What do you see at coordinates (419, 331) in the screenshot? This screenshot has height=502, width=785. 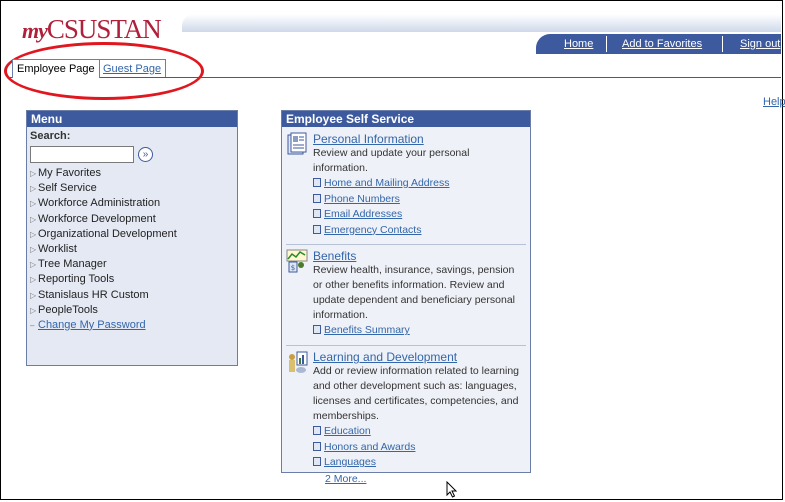 I see `sub-link-benefits-summary: Benefits Summary` at bounding box center [419, 331].